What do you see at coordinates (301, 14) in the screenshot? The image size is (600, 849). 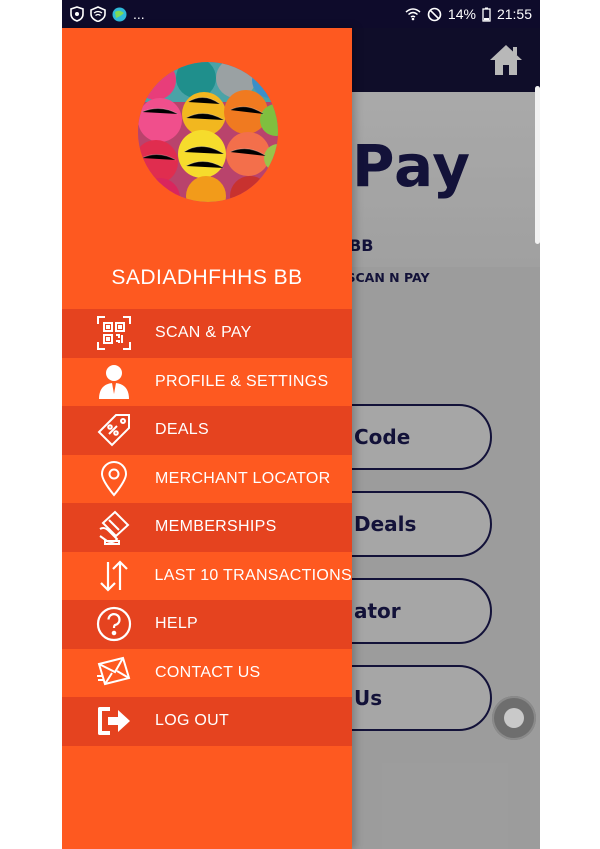 I see `status-bar: ... 14% 21:55` at bounding box center [301, 14].